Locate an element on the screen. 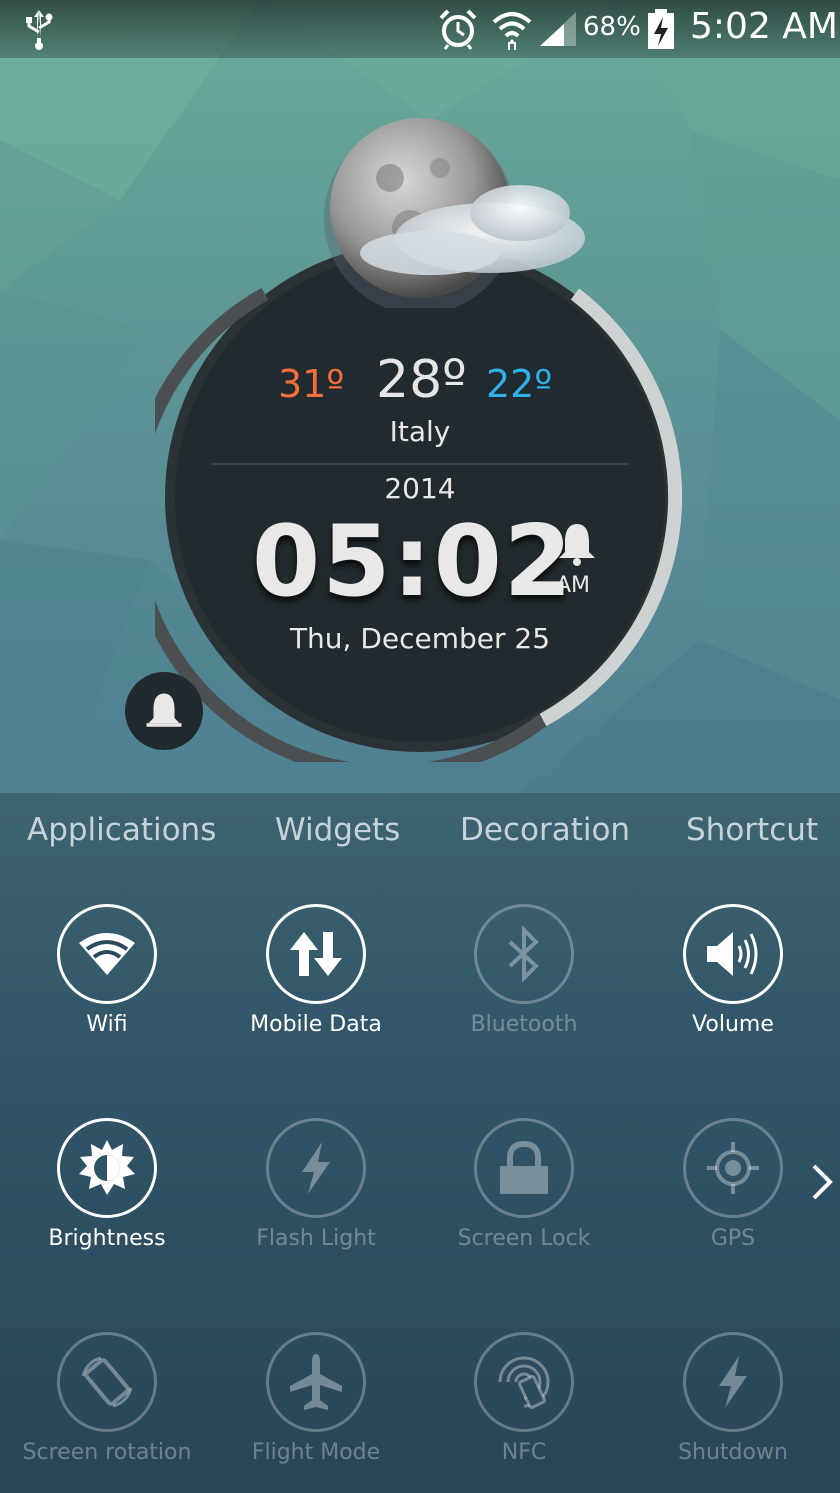 This screenshot has height=1493, width=840. usb-icon is located at coordinates (39, 30).